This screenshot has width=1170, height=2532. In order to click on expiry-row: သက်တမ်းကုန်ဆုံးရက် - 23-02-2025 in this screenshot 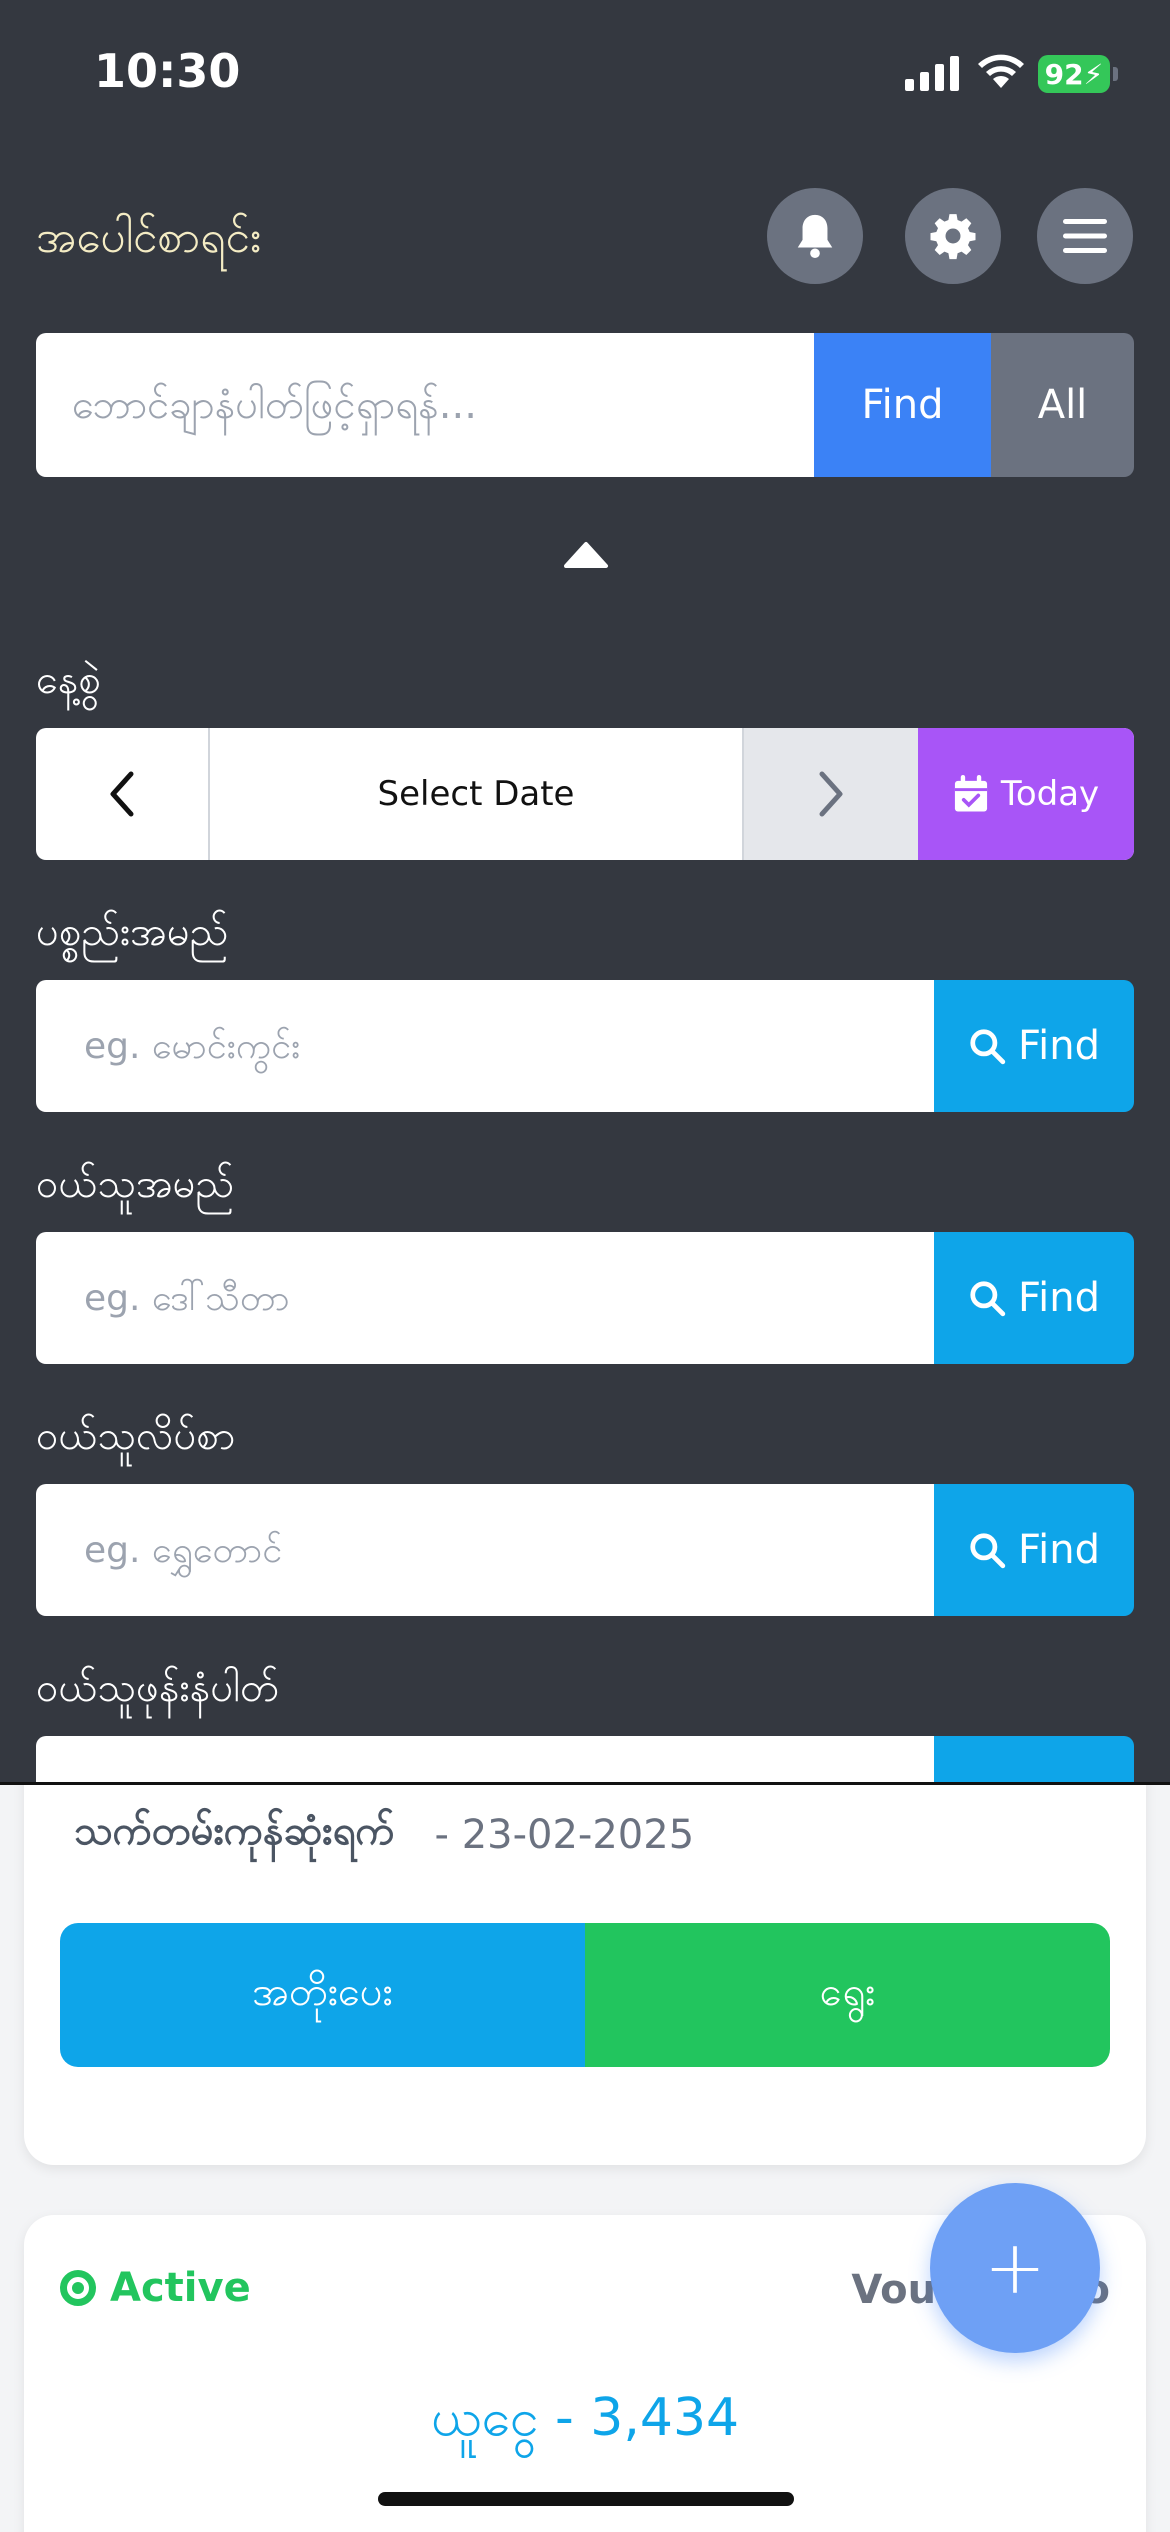, I will do `click(384, 1834)`.